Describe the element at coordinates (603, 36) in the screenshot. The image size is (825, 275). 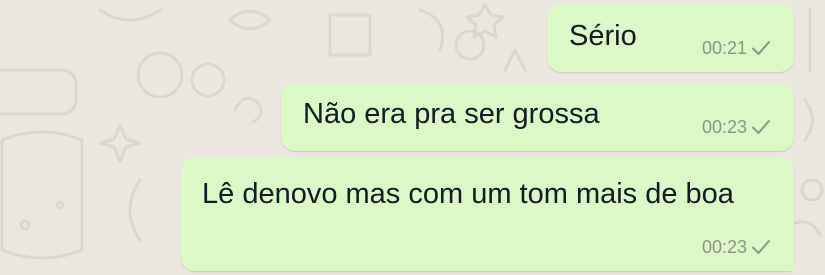
I see `message-text: Sério` at that location.